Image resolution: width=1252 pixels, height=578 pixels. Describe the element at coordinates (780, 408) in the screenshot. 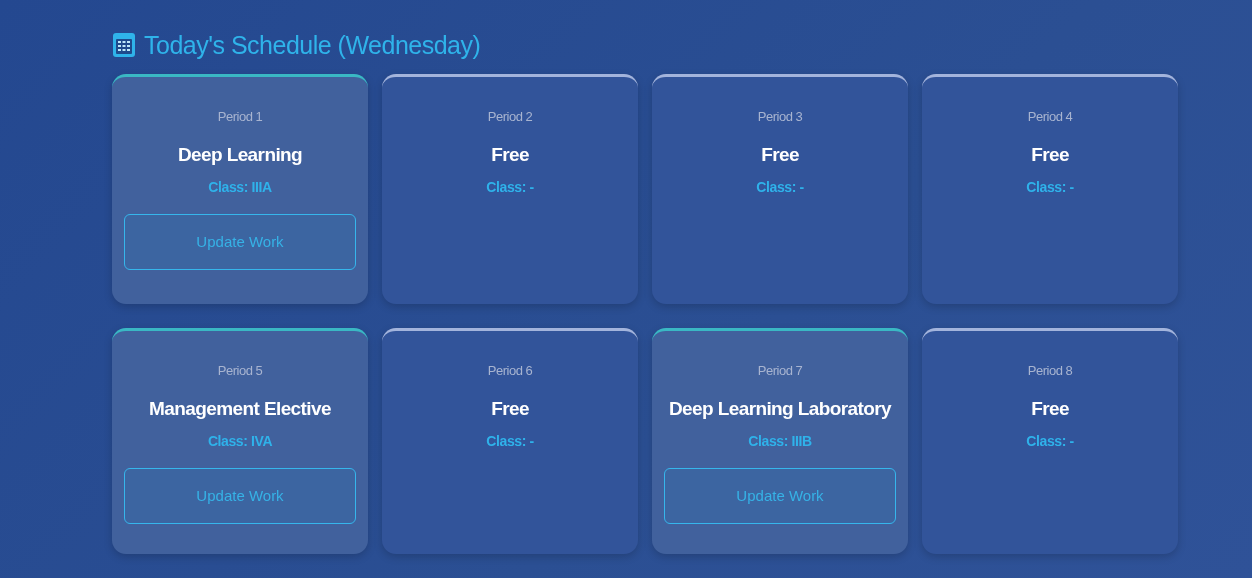

I see `subject-name: Deep Learning Laboratory` at that location.